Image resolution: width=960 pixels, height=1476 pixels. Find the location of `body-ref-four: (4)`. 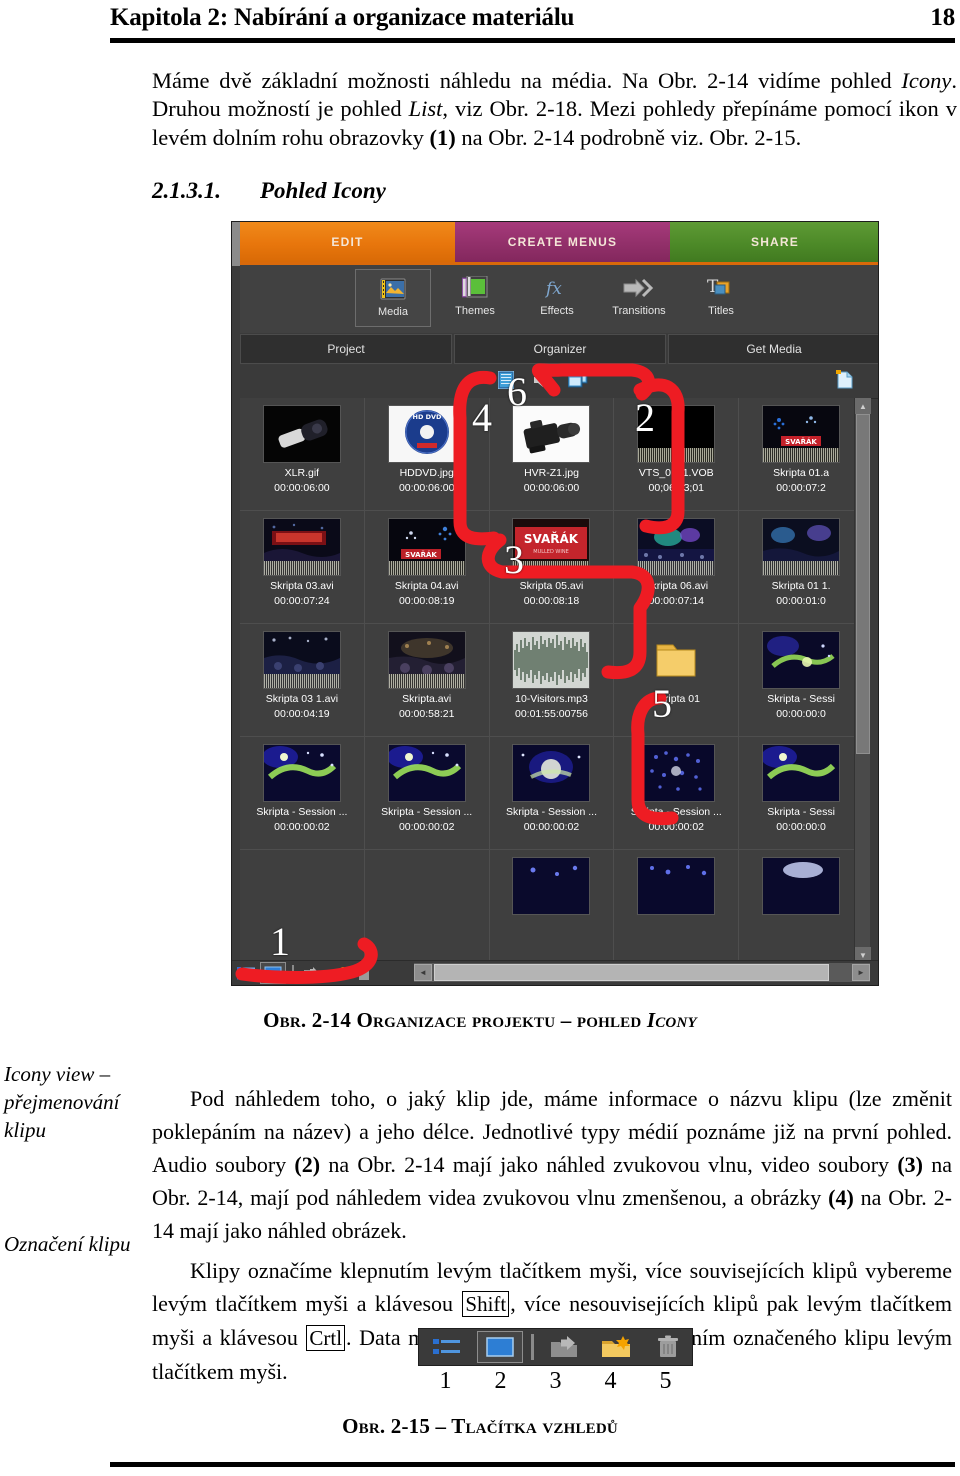

body-ref-four: (4) is located at coordinates (841, 1197).